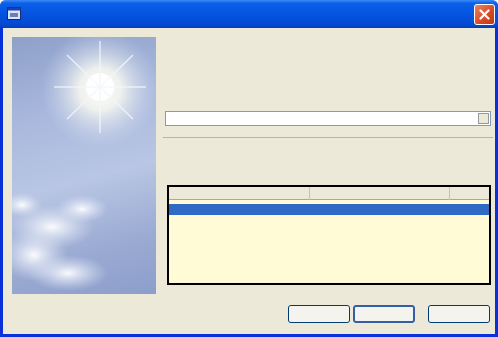 This screenshot has width=498, height=337. What do you see at coordinates (14, 13) in the screenshot?
I see `window-app-icon` at bounding box center [14, 13].